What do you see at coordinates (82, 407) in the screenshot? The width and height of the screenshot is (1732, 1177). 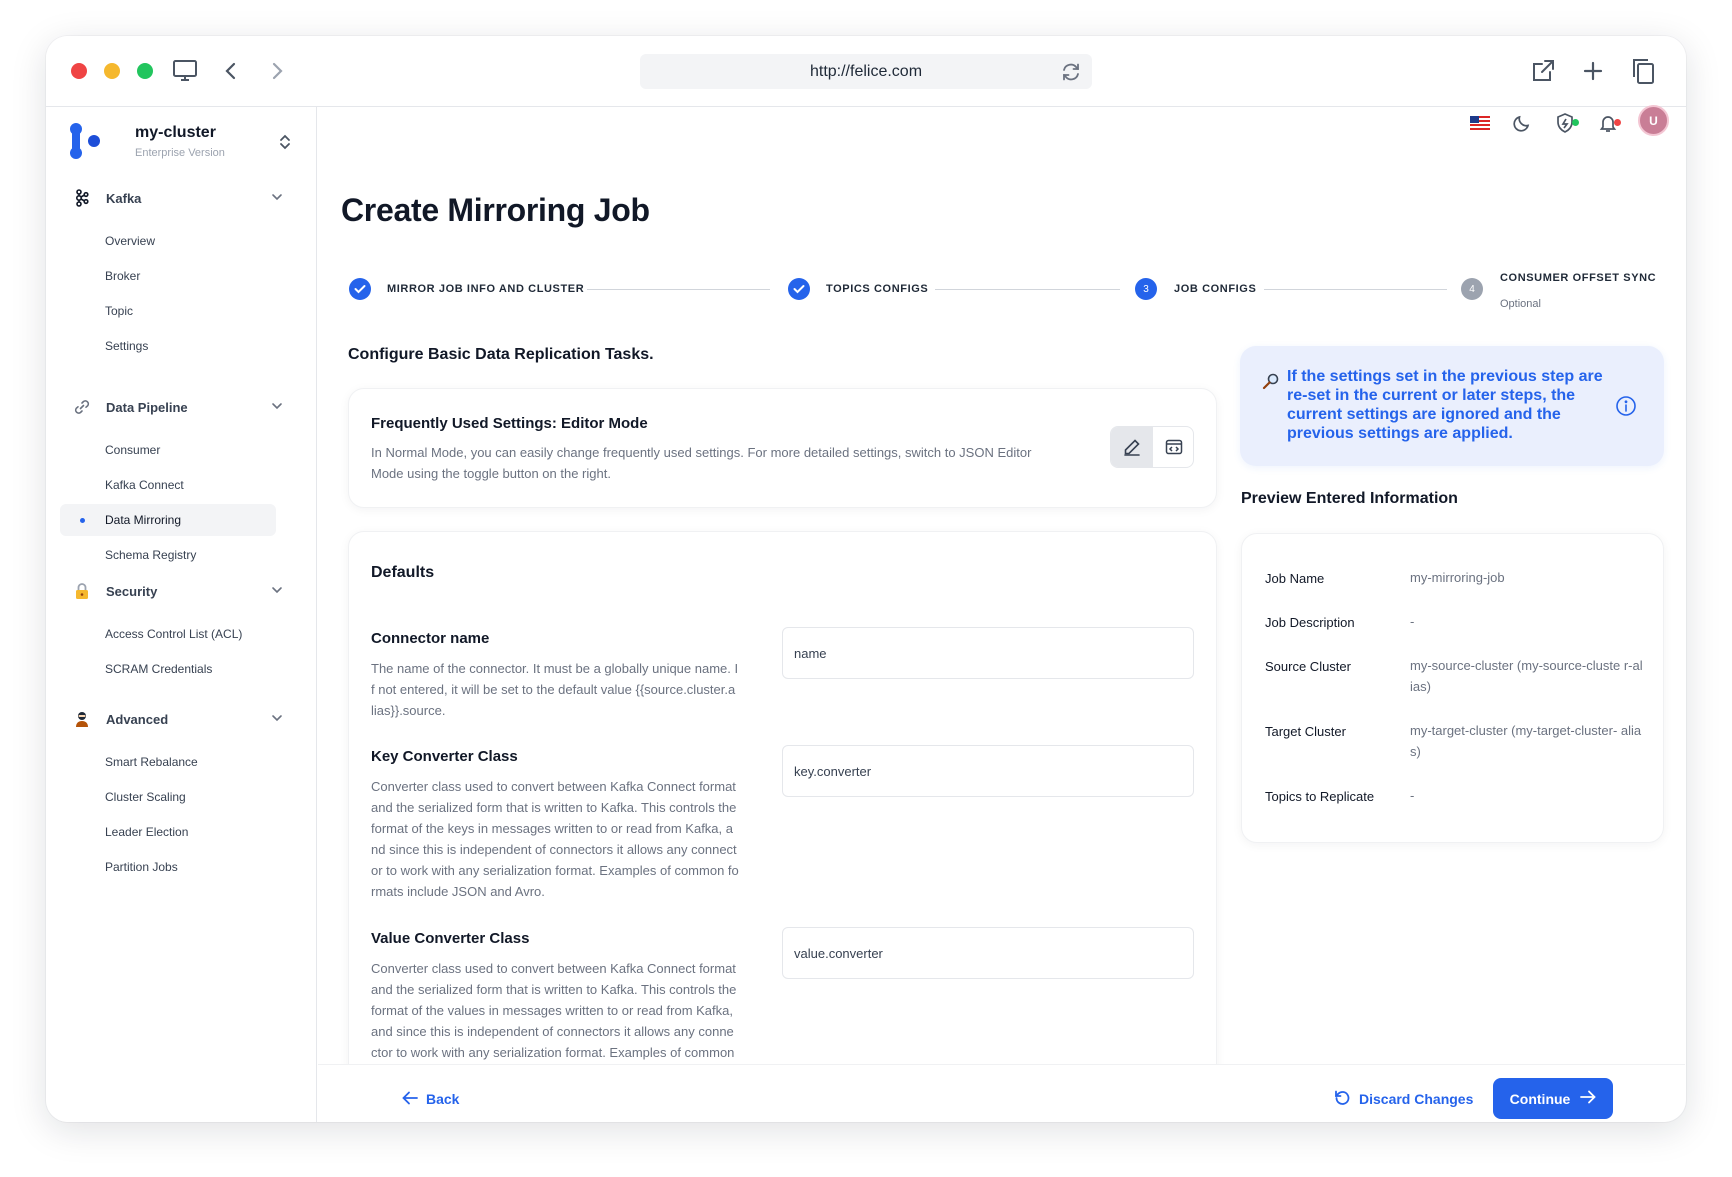 I see `link-icon` at bounding box center [82, 407].